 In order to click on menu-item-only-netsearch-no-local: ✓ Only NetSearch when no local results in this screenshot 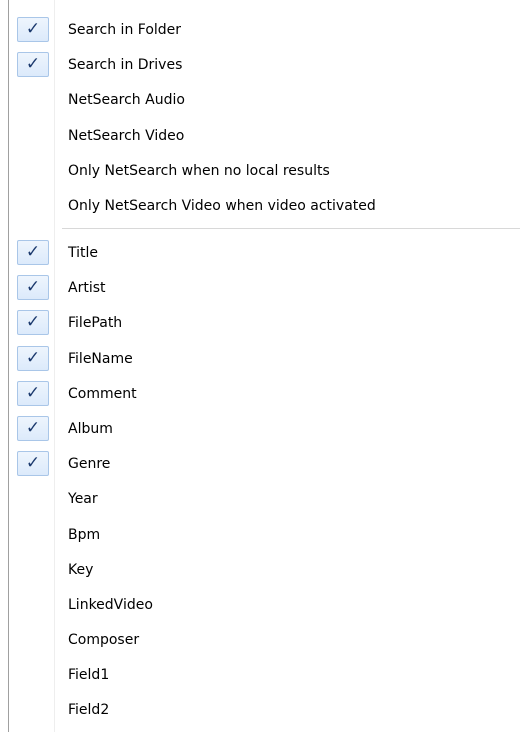, I will do `click(264, 171)`.